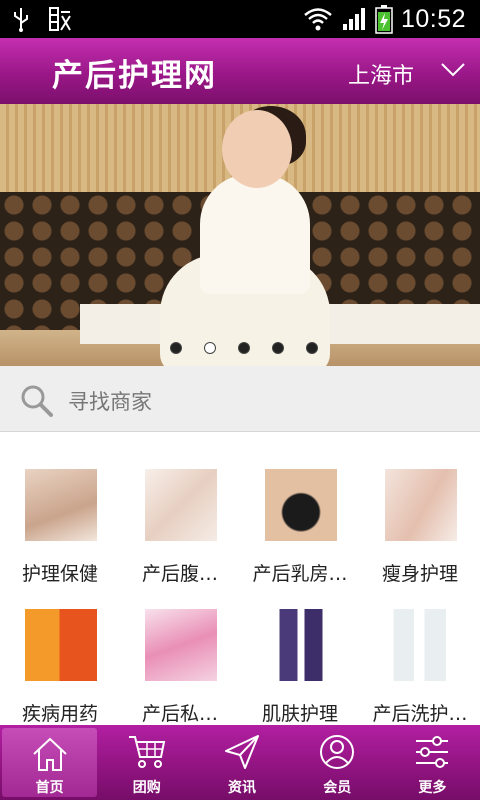 The width and height of the screenshot is (480, 800). What do you see at coordinates (433, 18) in the screenshot?
I see `clock: 10:52` at bounding box center [433, 18].